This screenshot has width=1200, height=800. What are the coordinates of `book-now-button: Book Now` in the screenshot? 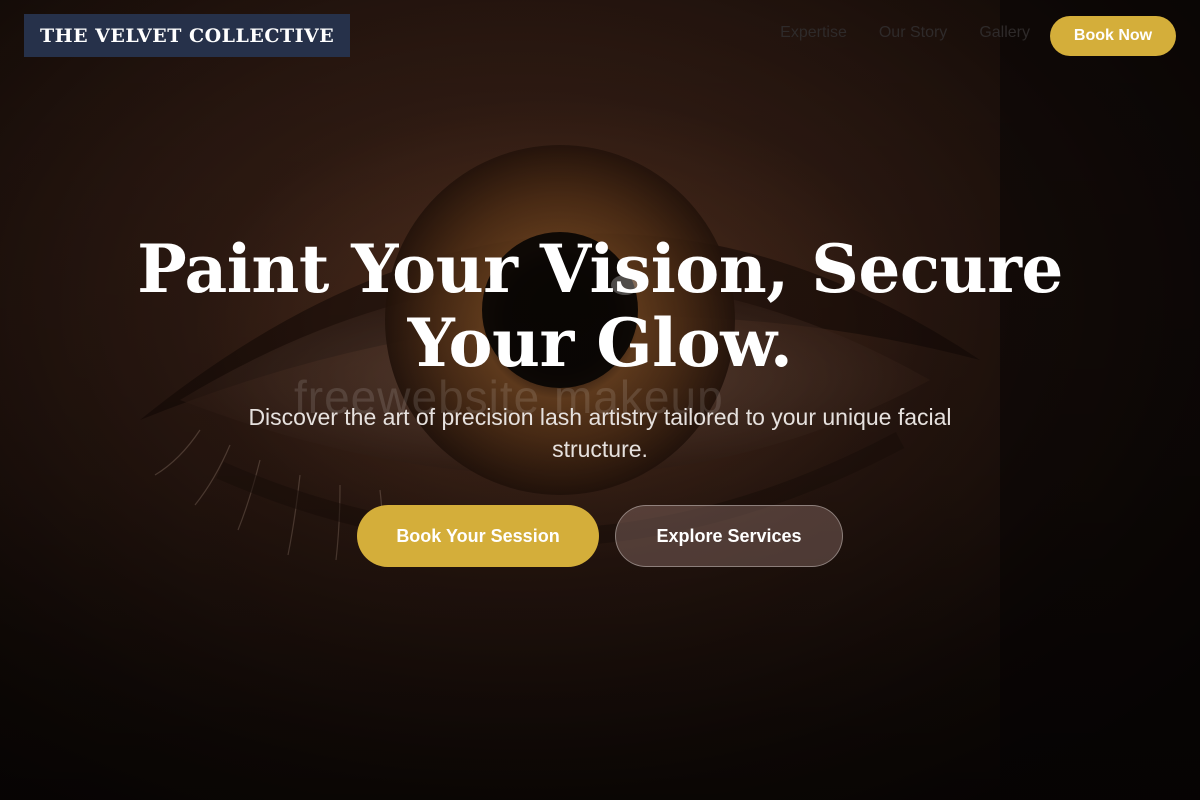 It's located at (1113, 36).